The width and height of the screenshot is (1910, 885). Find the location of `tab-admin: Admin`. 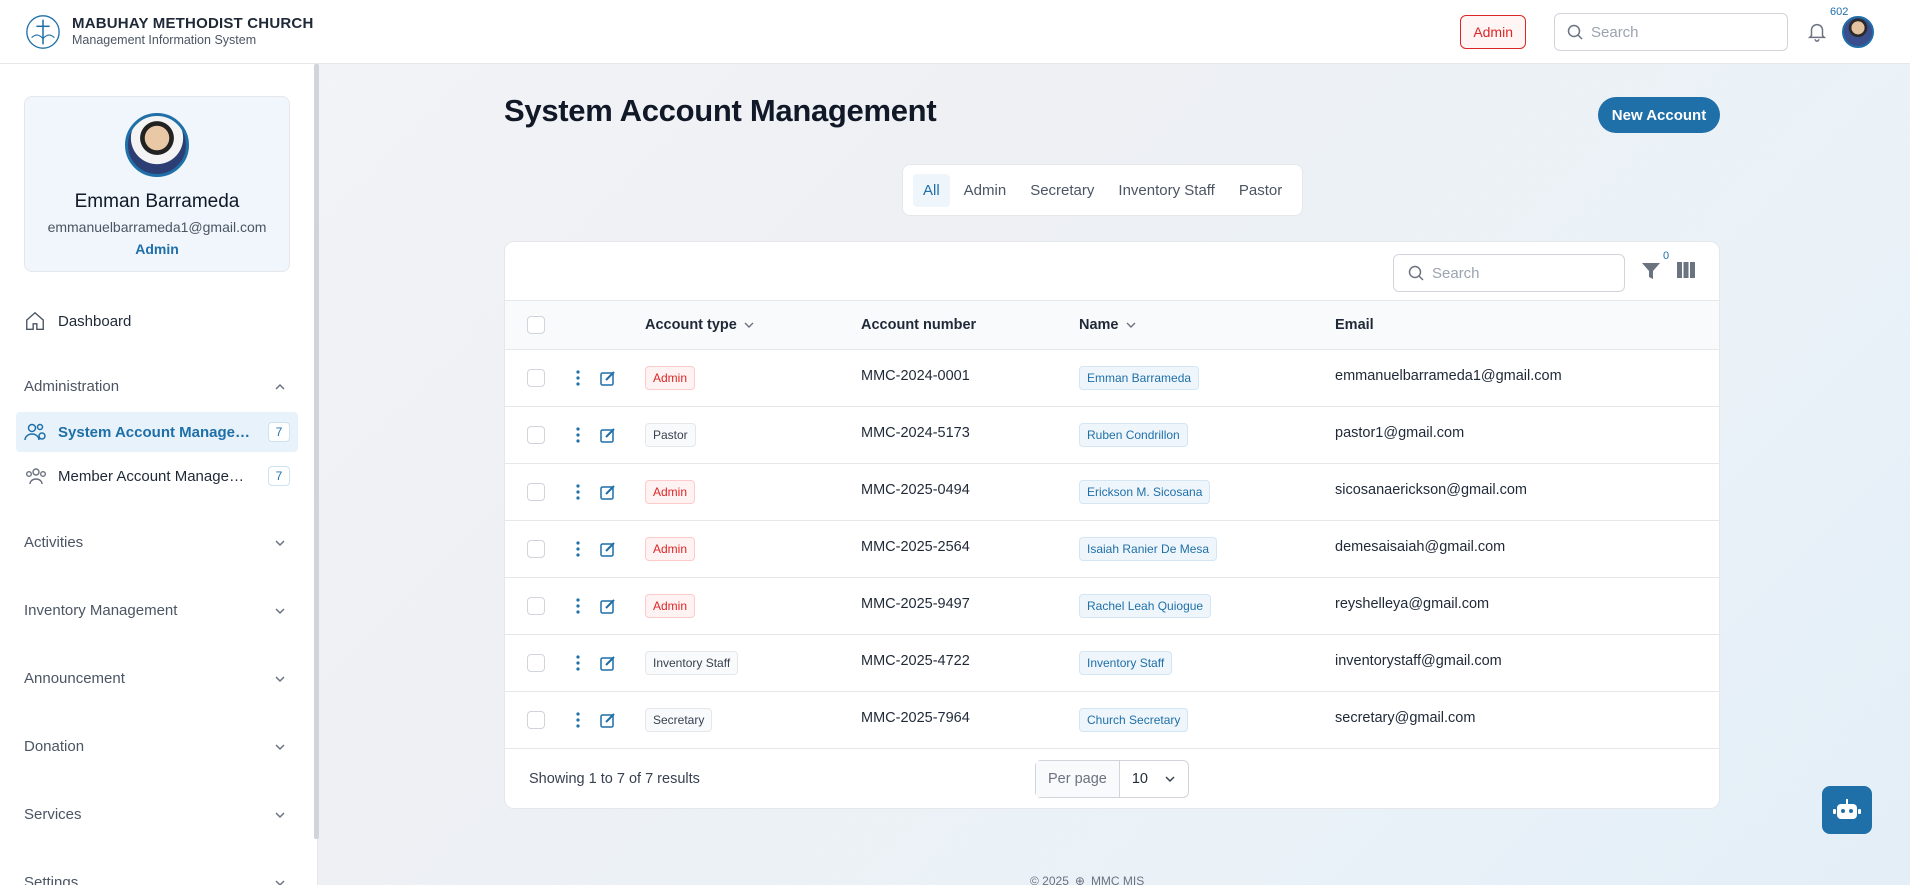

tab-admin: Admin is located at coordinates (985, 190).